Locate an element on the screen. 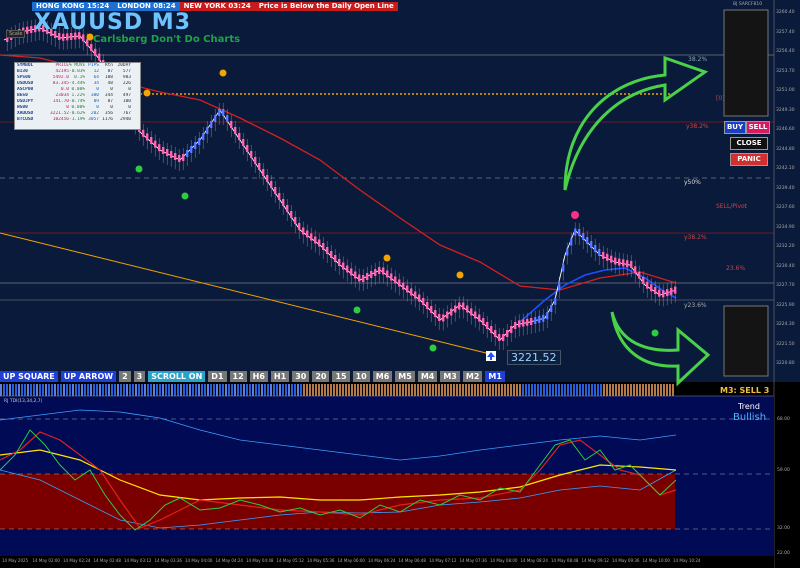 The image size is (800, 568). price-tick: 3234.90 is located at coordinates (785, 227).